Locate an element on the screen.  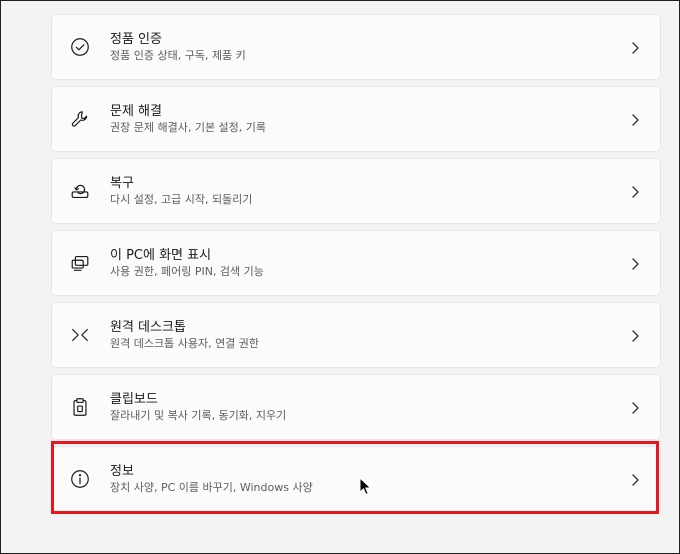
settings-item-title: 원격 데스크톱 is located at coordinates (148, 327).